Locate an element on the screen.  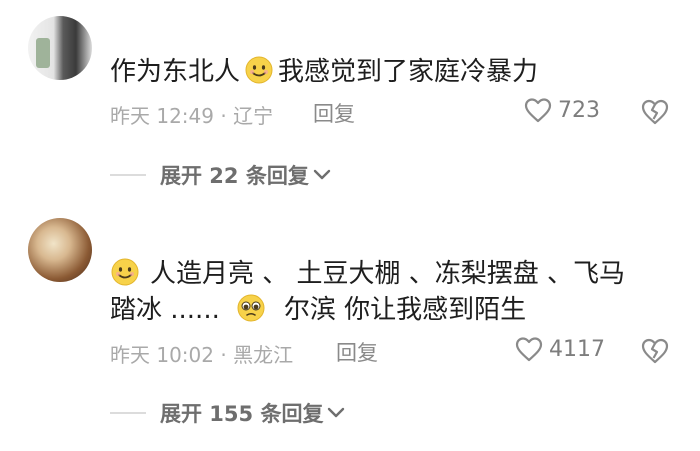
expand-replies-button: 展开 22 条回复 is located at coordinates (245, 175).